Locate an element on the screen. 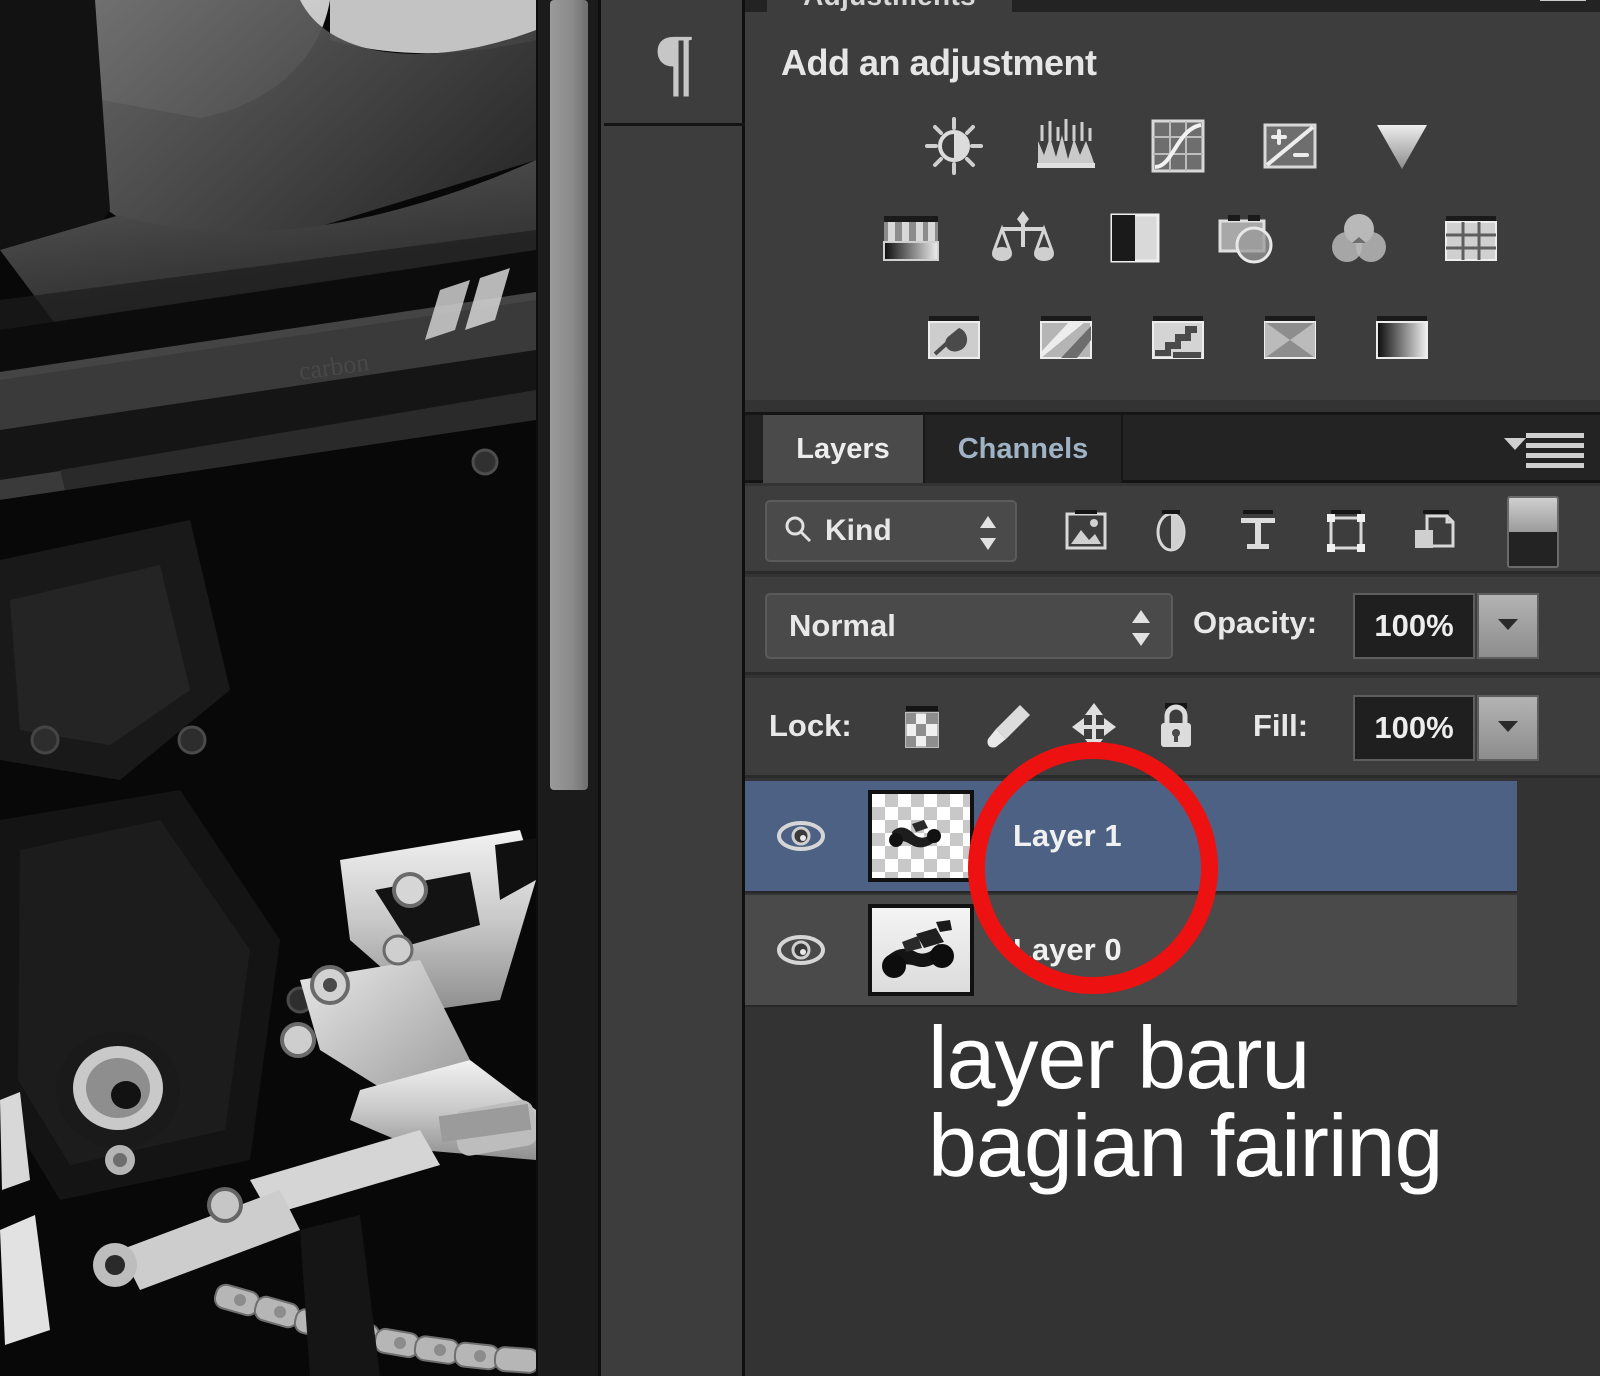 The height and width of the screenshot is (1376, 1600). layer-list-gutter is located at coordinates (1558, 895).